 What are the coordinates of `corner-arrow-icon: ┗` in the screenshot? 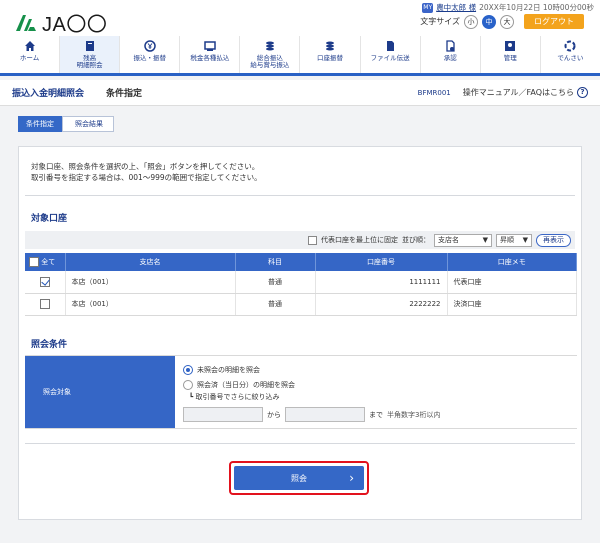 It's located at (191, 397).